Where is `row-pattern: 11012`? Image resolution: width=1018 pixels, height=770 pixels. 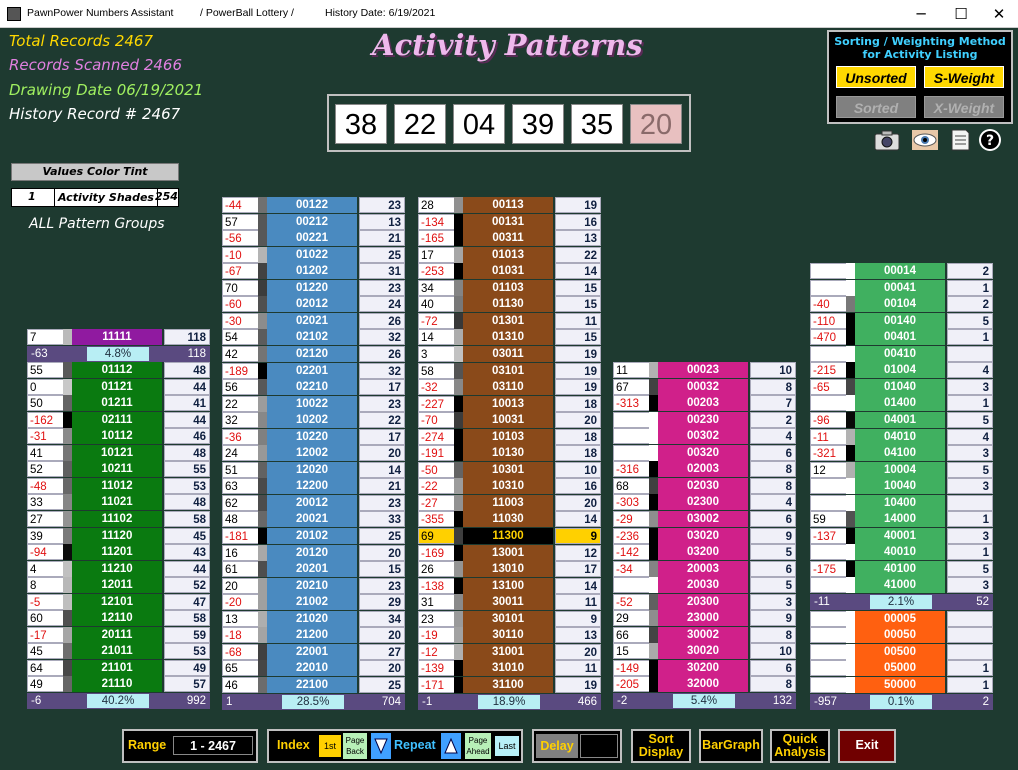 row-pattern: 11012 is located at coordinates (117, 486).